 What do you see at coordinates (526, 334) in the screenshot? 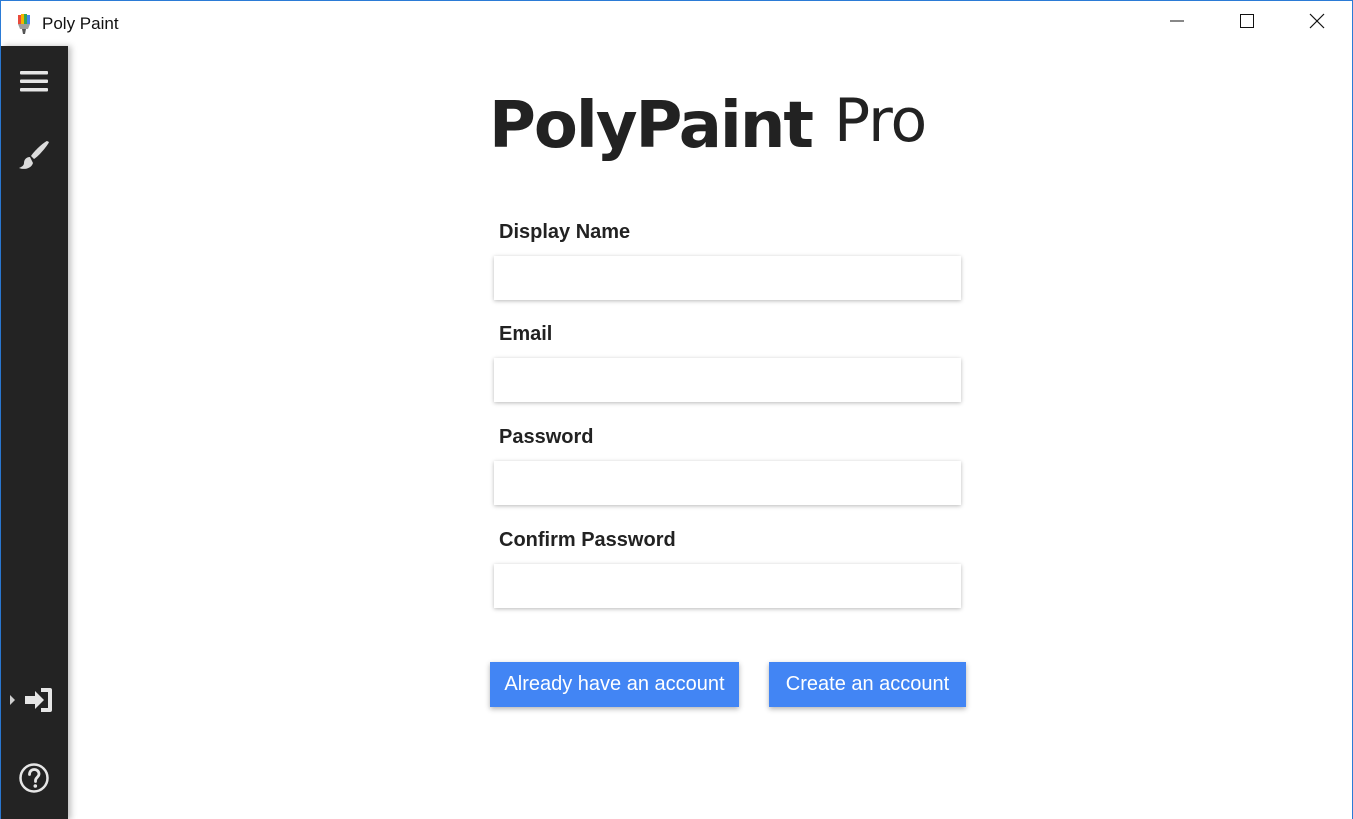
I see `email-label: Email` at bounding box center [526, 334].